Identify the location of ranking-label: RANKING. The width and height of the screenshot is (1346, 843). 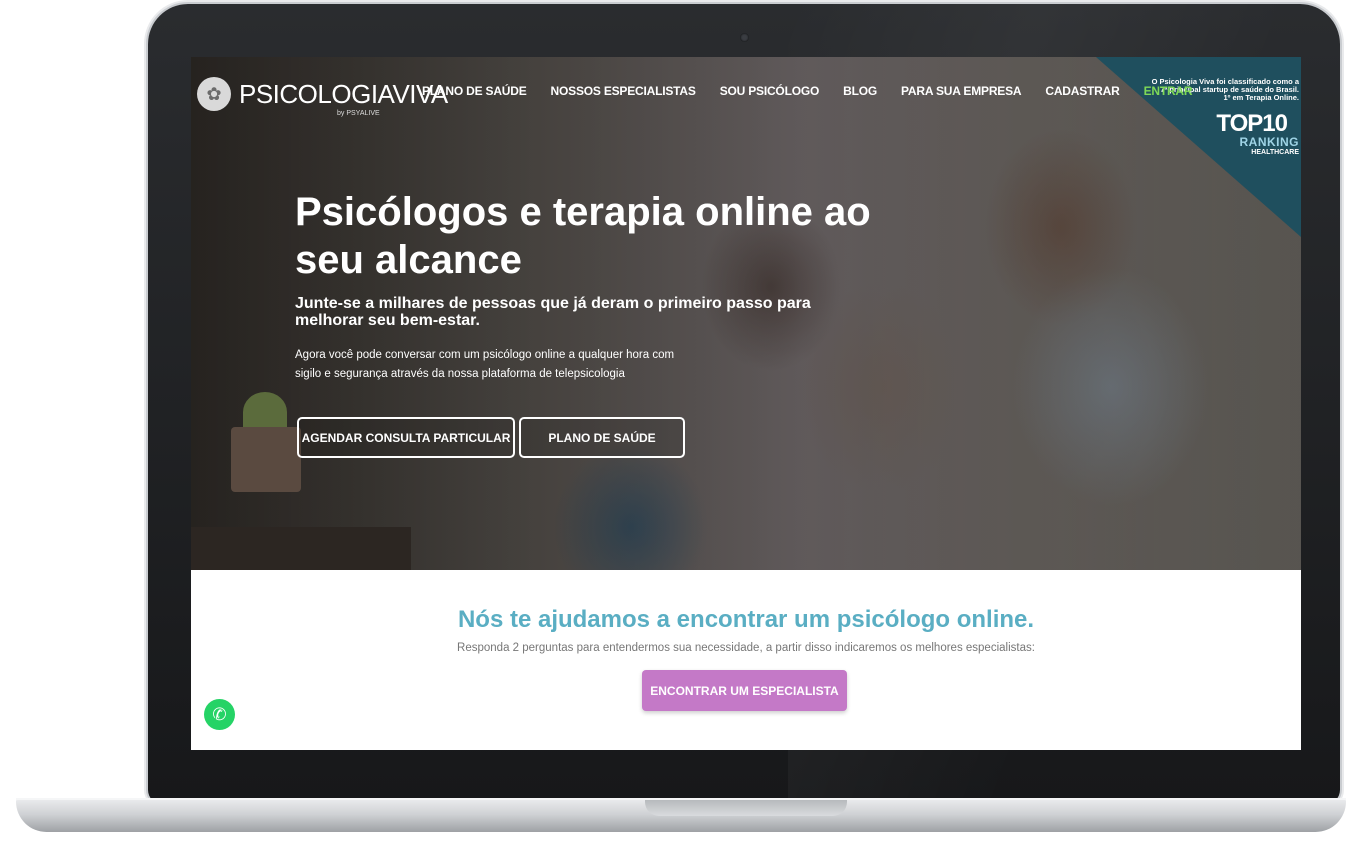
(1269, 142).